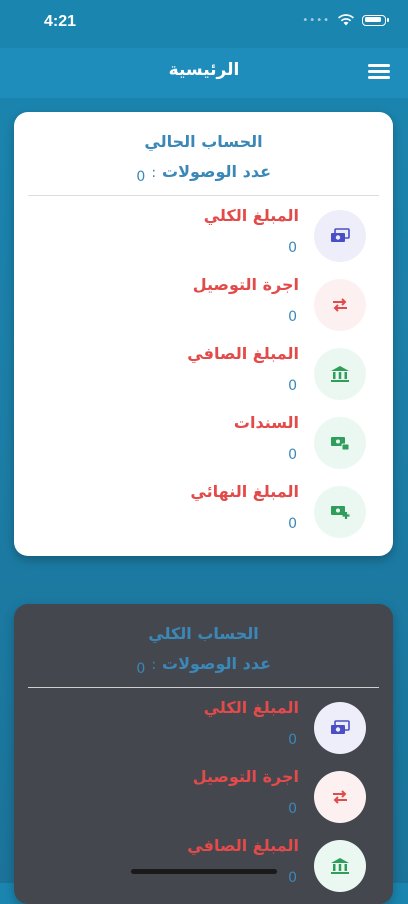  I want to click on card-title: الحساب الحالي, so click(203, 141).